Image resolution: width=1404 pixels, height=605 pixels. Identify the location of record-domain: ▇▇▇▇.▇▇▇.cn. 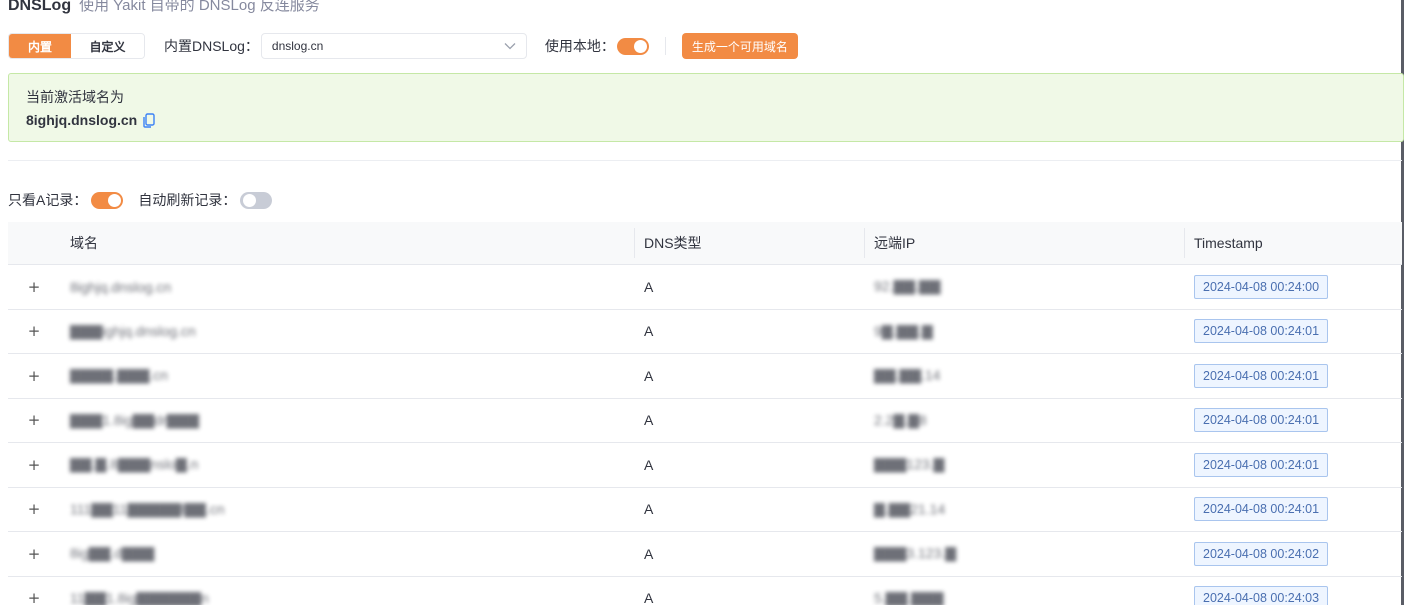
(119, 375).